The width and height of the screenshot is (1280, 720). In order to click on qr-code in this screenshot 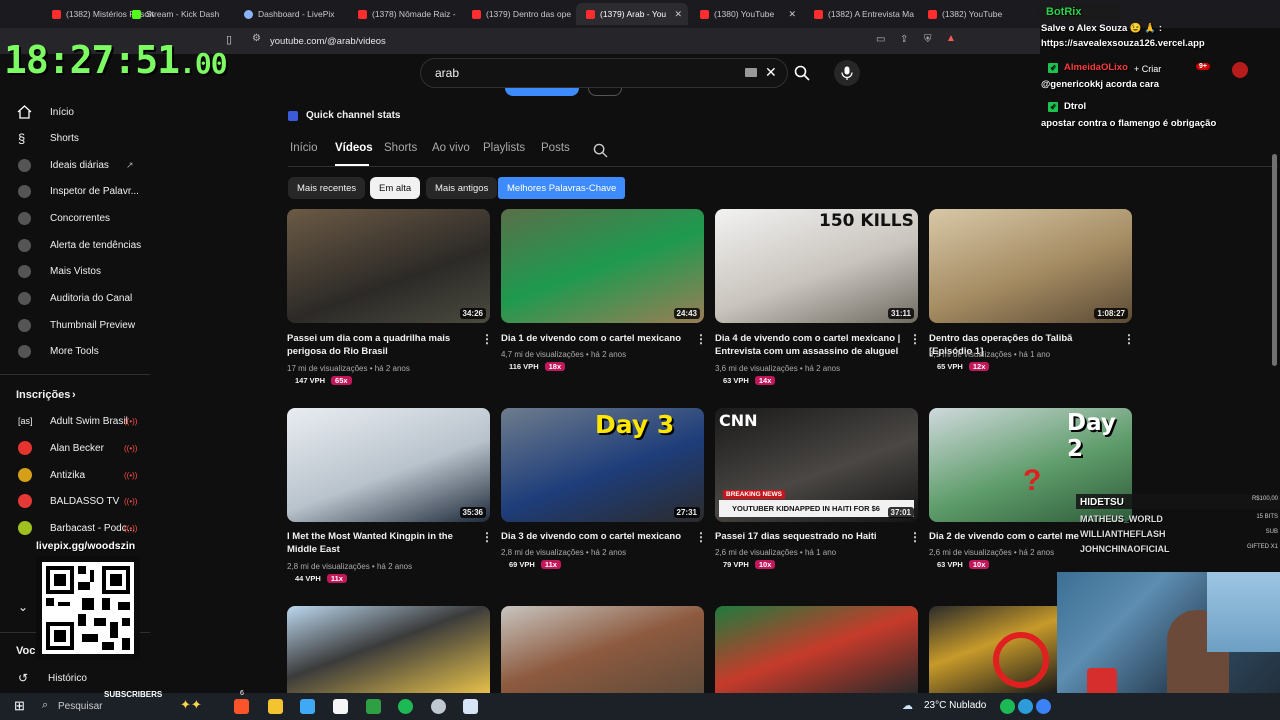, I will do `click(88, 608)`.